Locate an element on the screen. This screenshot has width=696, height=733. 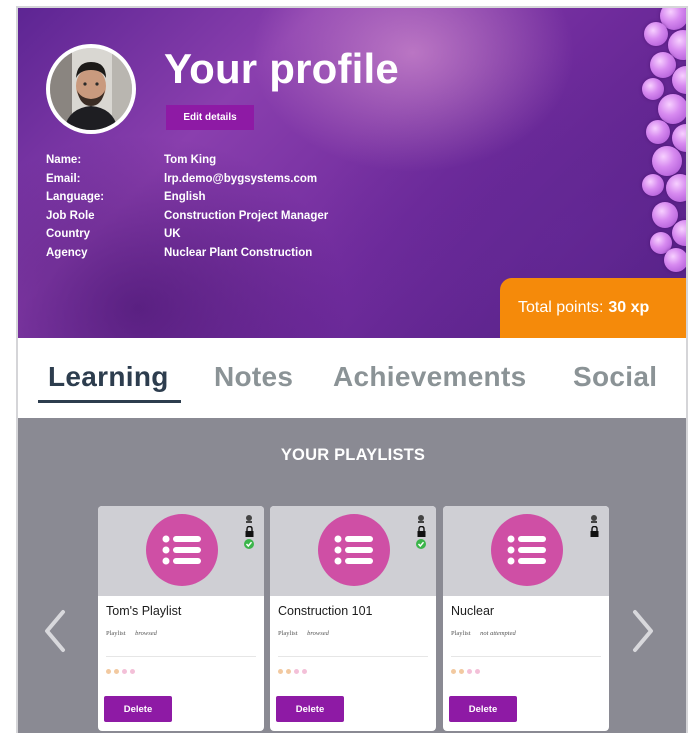
chevron-right-icon is located at coordinates (643, 631).